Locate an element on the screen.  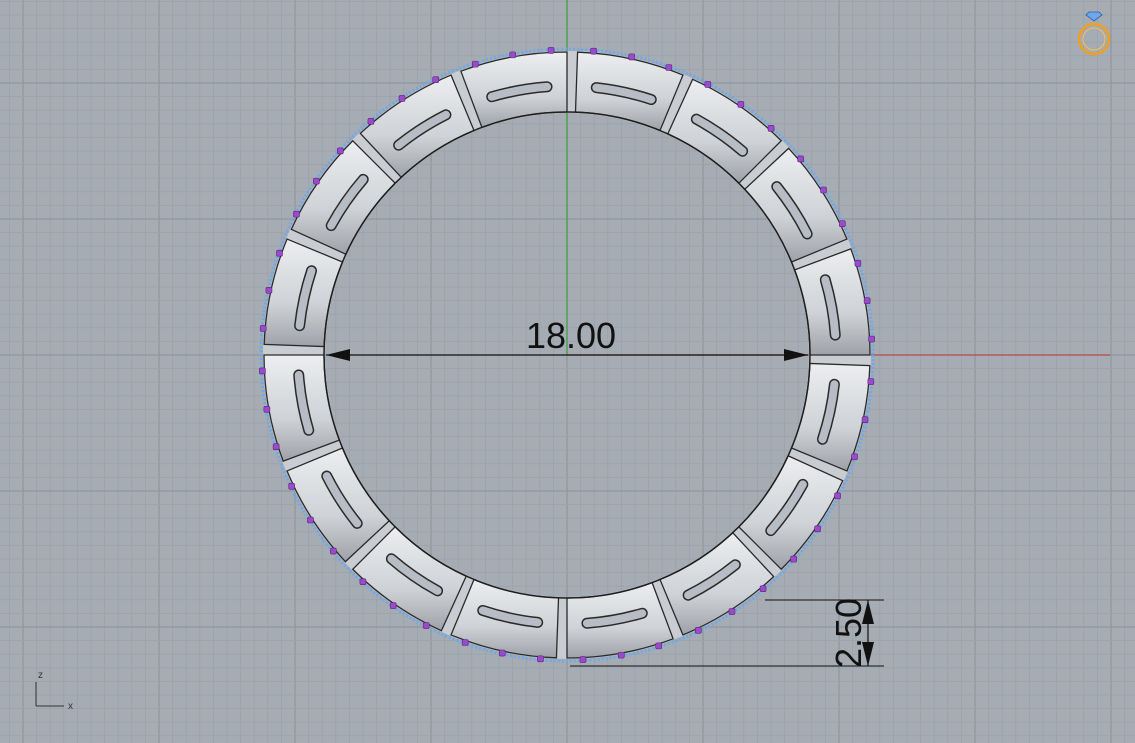
diameter-arrow-right is located at coordinates (796, 355).